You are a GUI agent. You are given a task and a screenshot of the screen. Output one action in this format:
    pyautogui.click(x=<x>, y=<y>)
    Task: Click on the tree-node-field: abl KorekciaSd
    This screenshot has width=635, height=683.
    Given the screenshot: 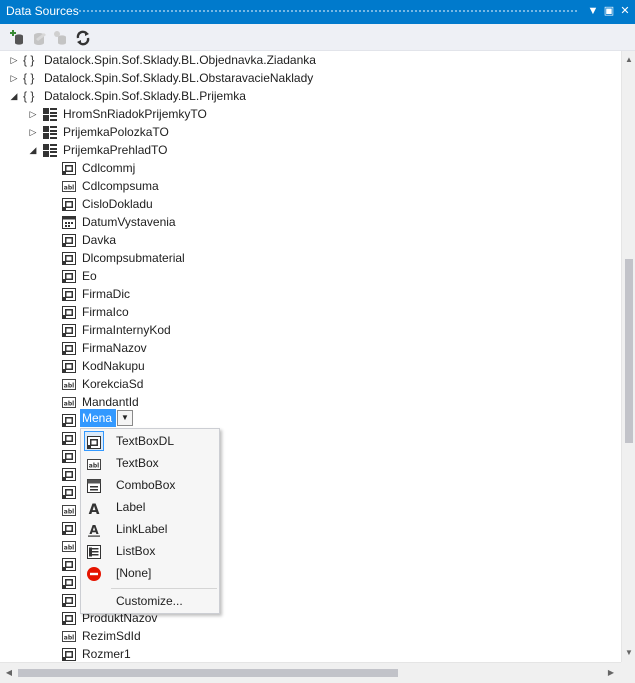 What is the action you would take?
    pyautogui.click(x=310, y=384)
    